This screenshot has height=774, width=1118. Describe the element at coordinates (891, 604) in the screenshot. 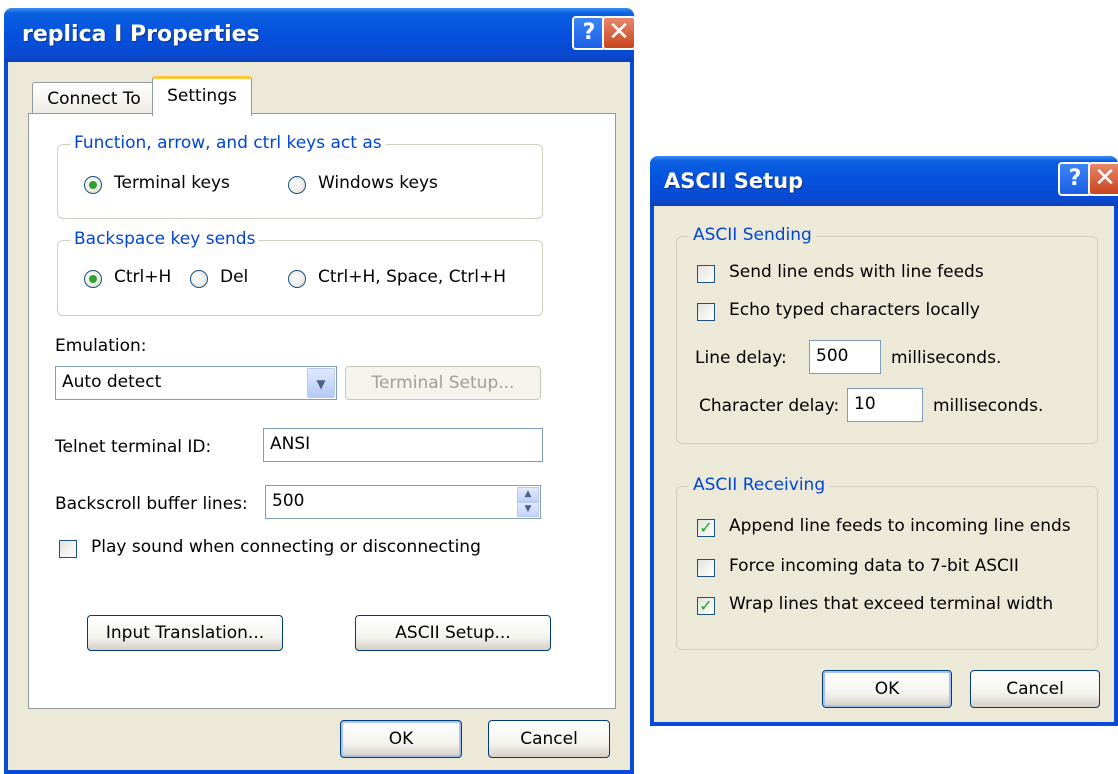

I see `wrap-lines-label: Wrap lines that exceed terminal width` at that location.